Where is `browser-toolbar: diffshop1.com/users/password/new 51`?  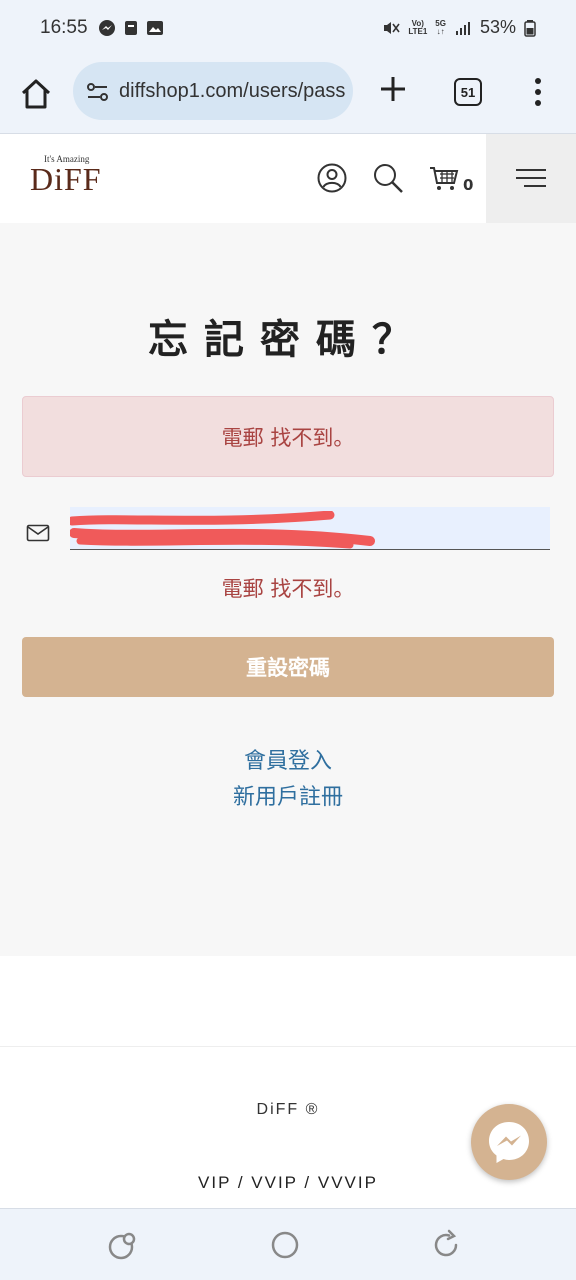
browser-toolbar: diffshop1.com/users/password/new 51 is located at coordinates (288, 96).